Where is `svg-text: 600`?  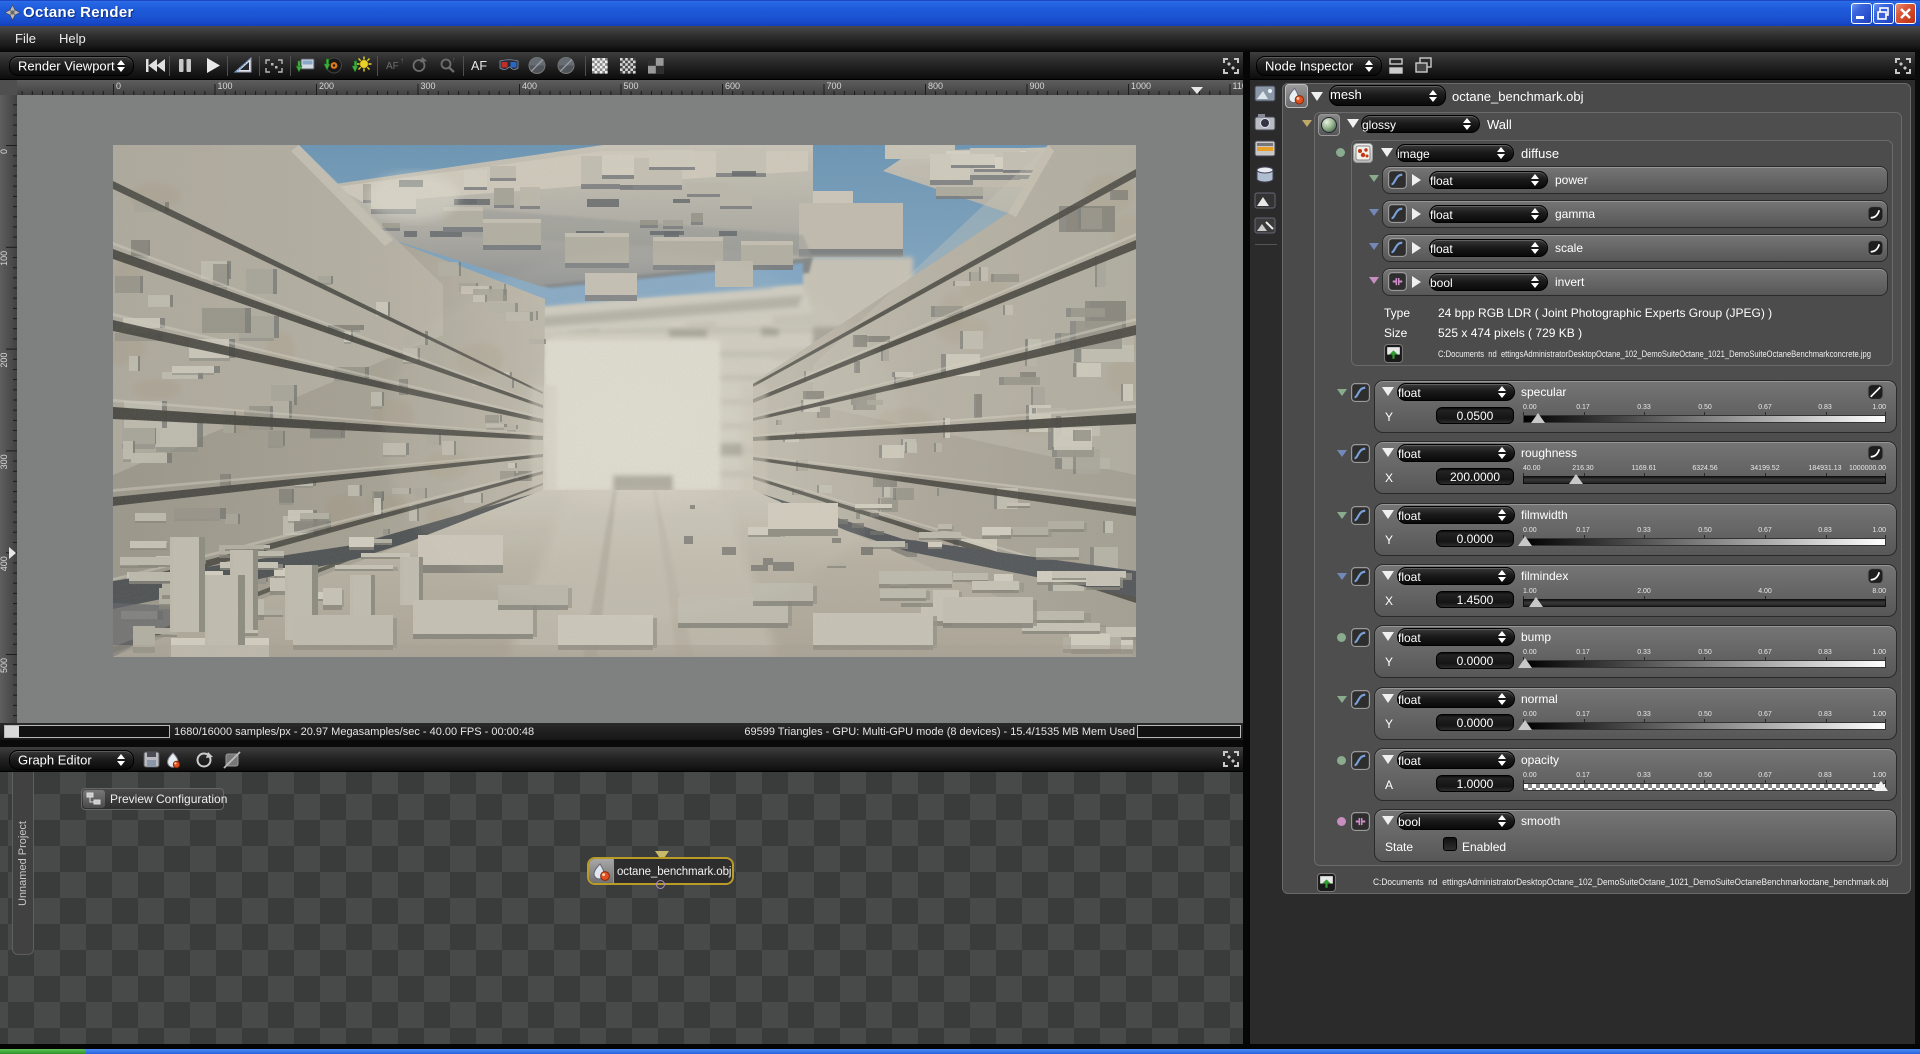 svg-text: 600 is located at coordinates (732, 86).